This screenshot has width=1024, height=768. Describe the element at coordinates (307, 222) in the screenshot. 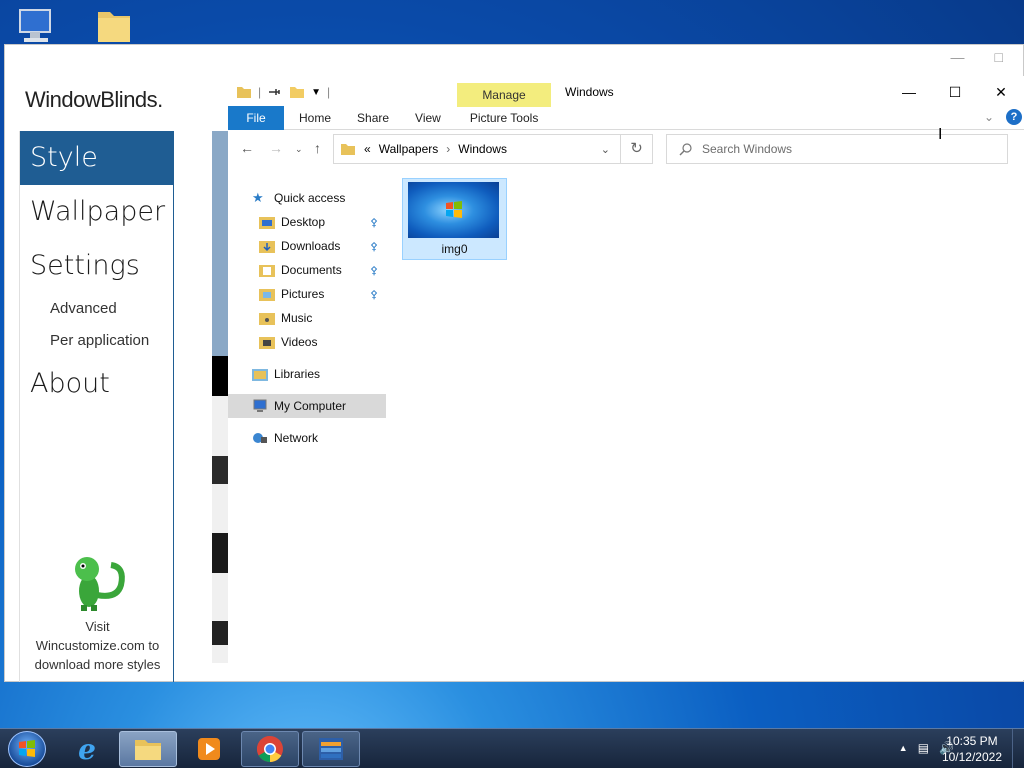

I see `nav-desktop: Desktop ⚴` at that location.